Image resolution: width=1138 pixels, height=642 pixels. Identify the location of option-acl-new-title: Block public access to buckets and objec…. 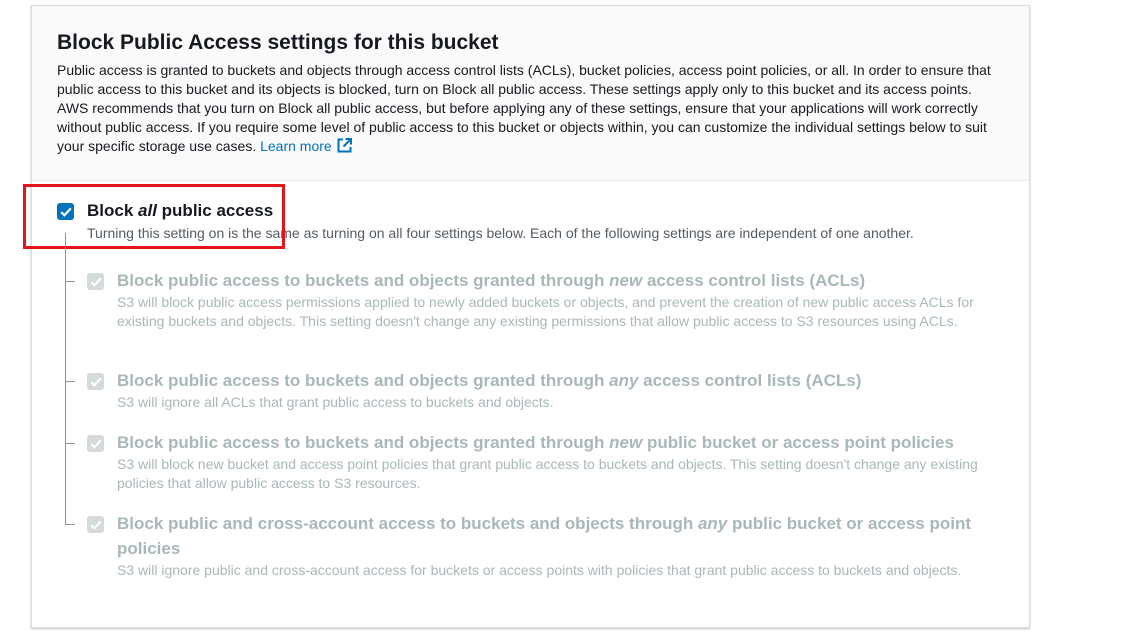
(557, 280).